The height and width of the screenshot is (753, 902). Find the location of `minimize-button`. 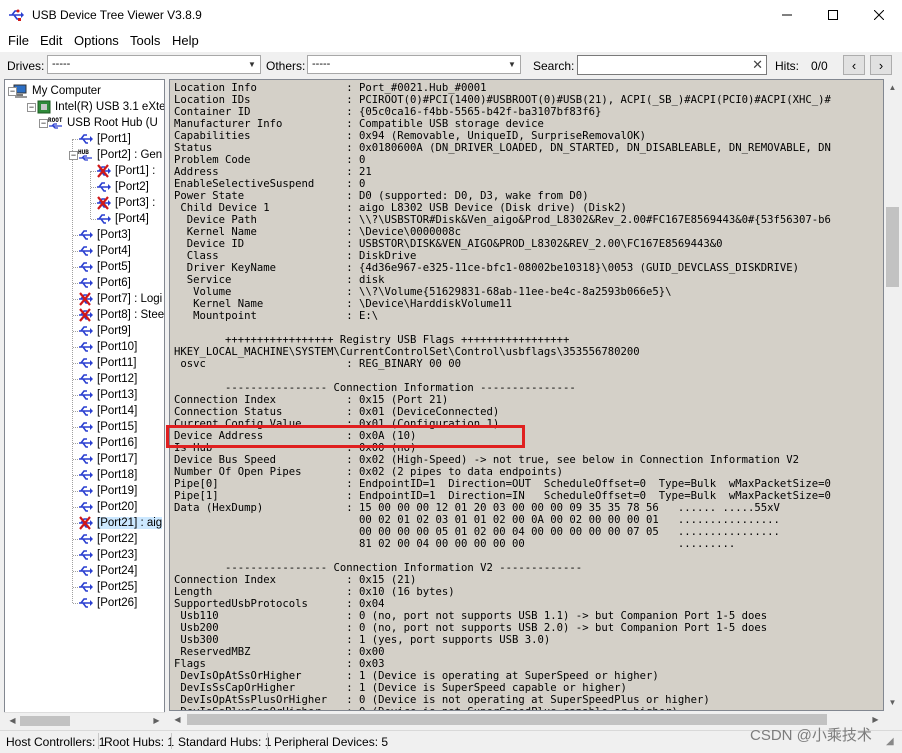

minimize-button is located at coordinates (787, 15).